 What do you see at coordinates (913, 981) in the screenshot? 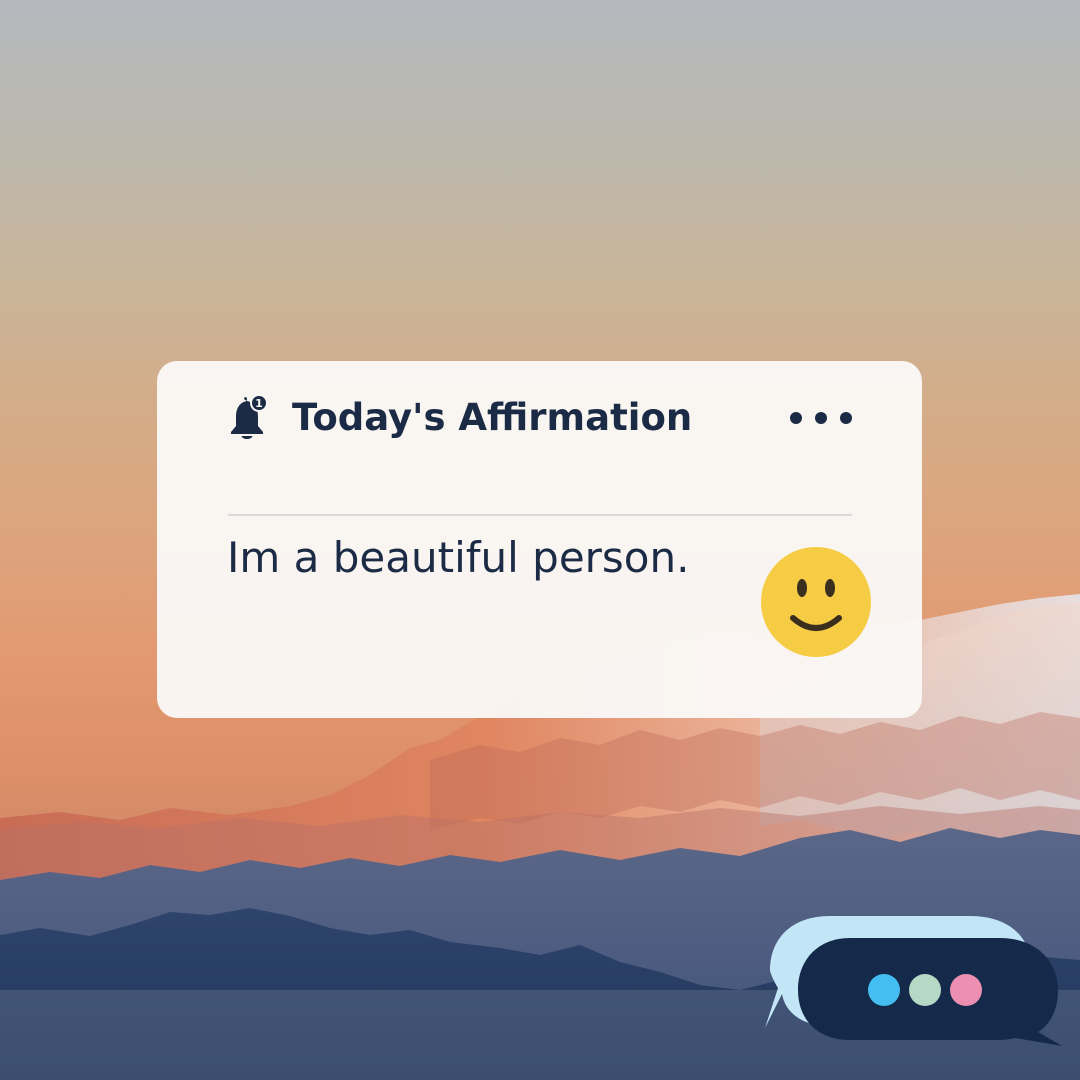
I see `chat-bubble-icon` at bounding box center [913, 981].